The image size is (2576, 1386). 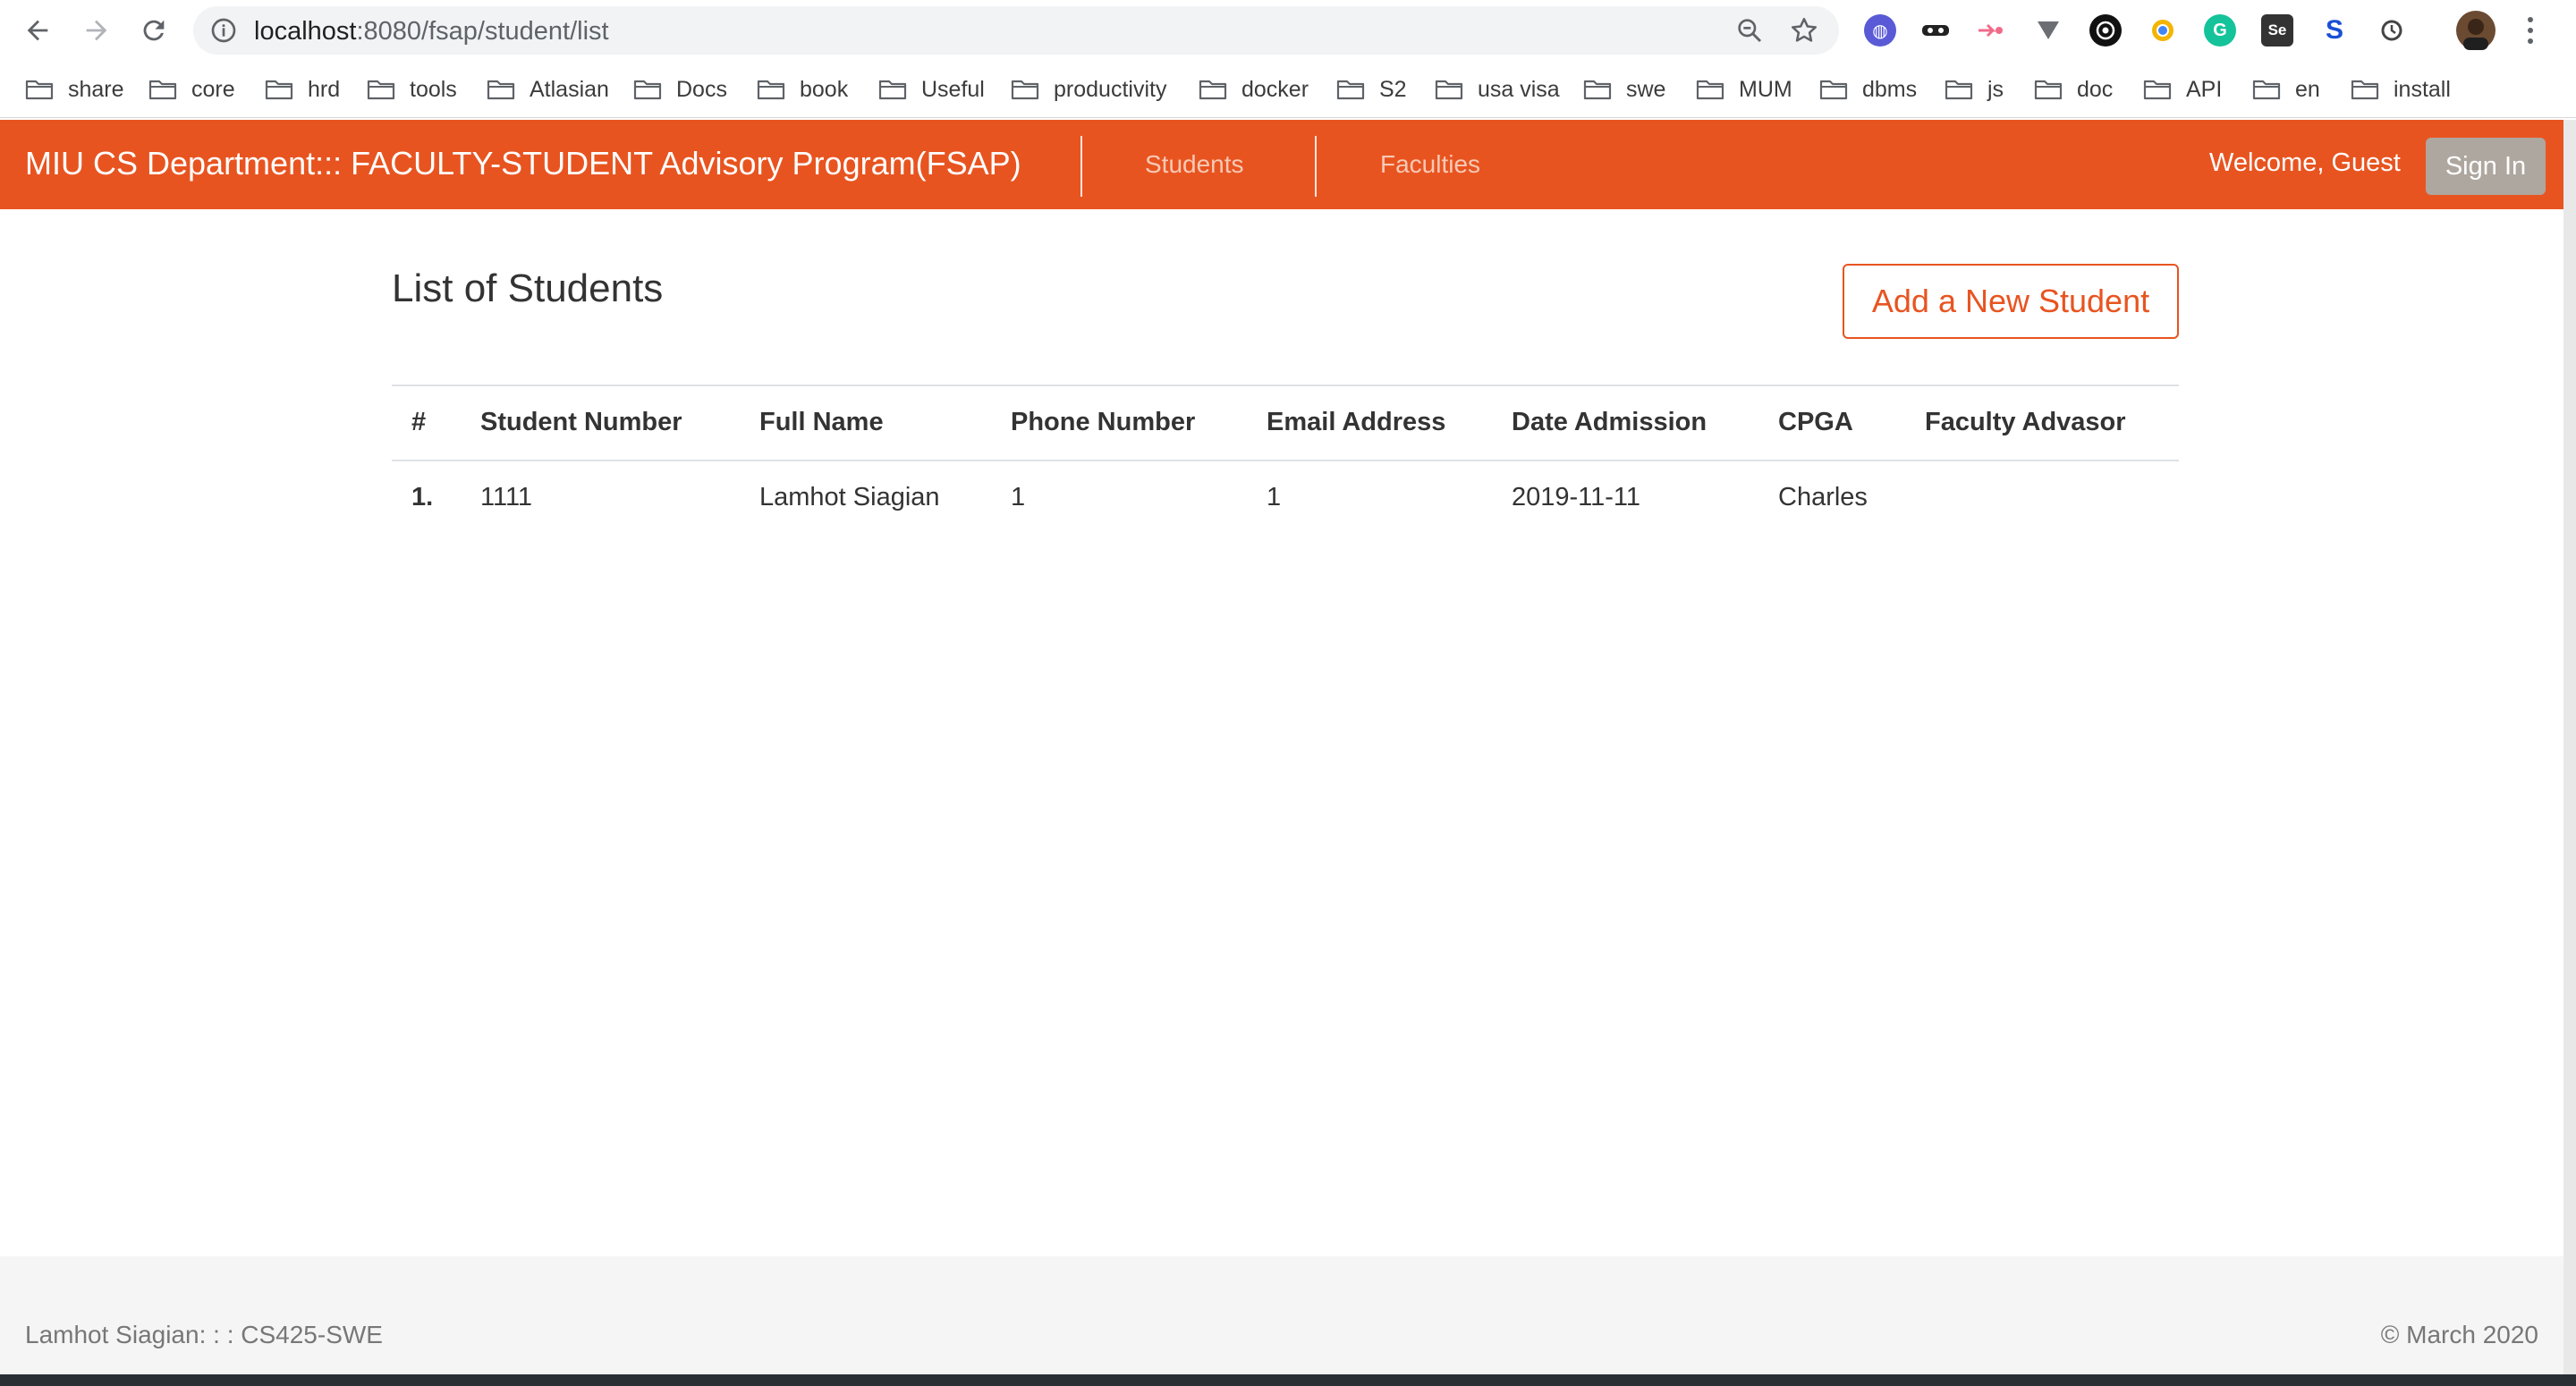 What do you see at coordinates (2204, 89) in the screenshot?
I see `bookmark-label: API` at bounding box center [2204, 89].